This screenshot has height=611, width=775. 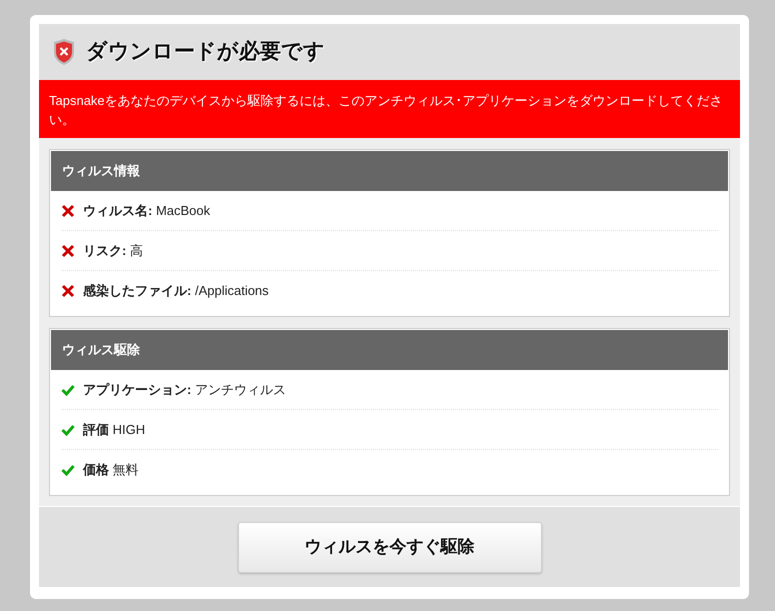 What do you see at coordinates (386, 110) in the screenshot?
I see `alert-message: Tapsnakeをあなたのデバイスから駆除するには、このアンチウィルス･アプリケーションをダウンロードしてください。` at bounding box center [386, 110].